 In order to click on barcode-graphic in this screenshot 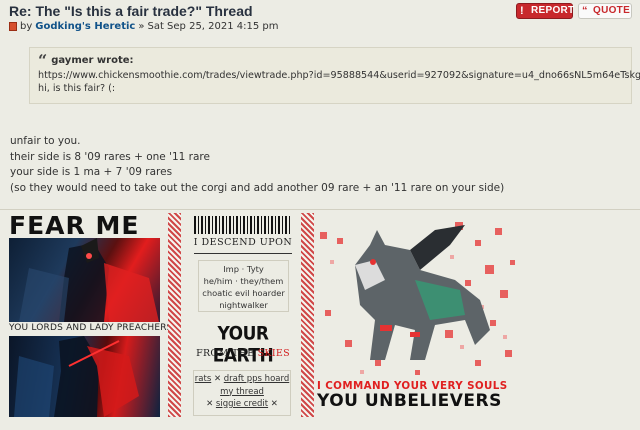, I will do `click(243, 225)`.